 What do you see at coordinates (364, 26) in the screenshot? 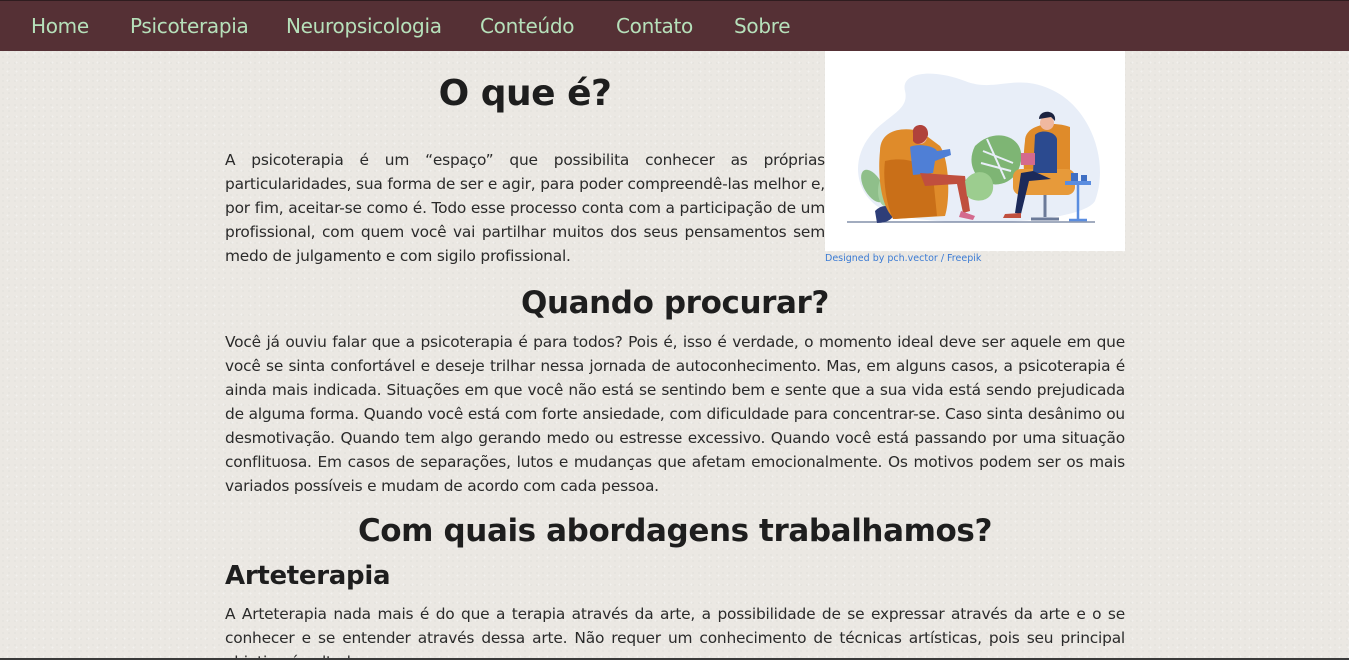
I see `nav-neuropsicologia-link: Neuropsicologia` at bounding box center [364, 26].